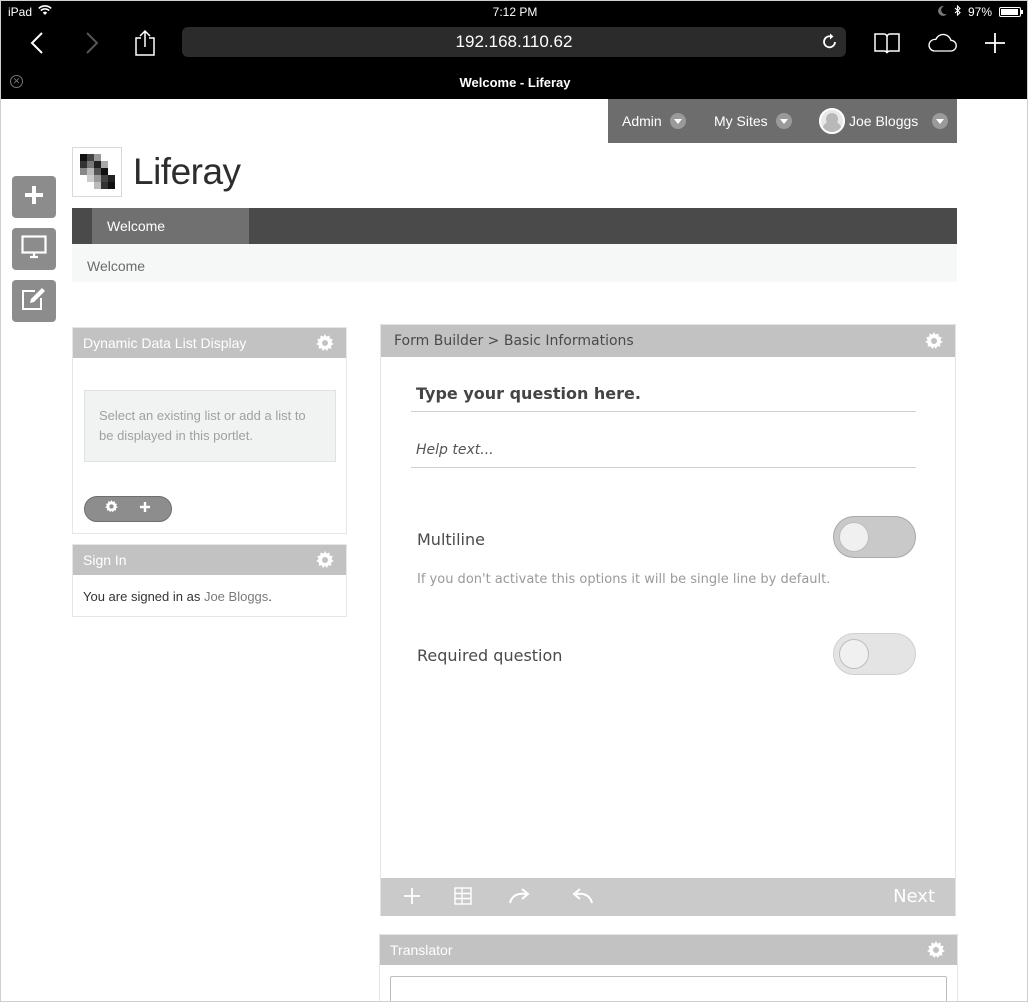  I want to click on admin-menu: Admin, so click(654, 121).